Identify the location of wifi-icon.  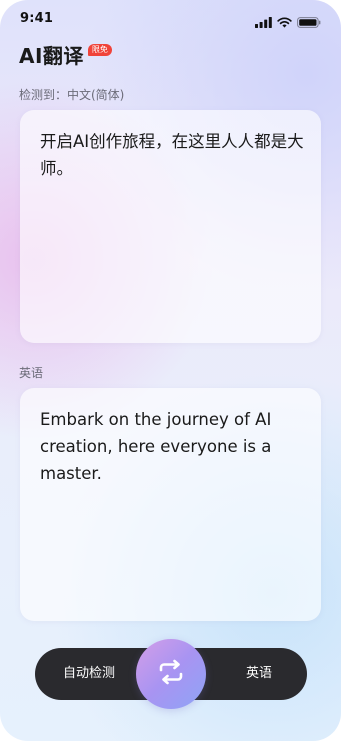
(284, 22).